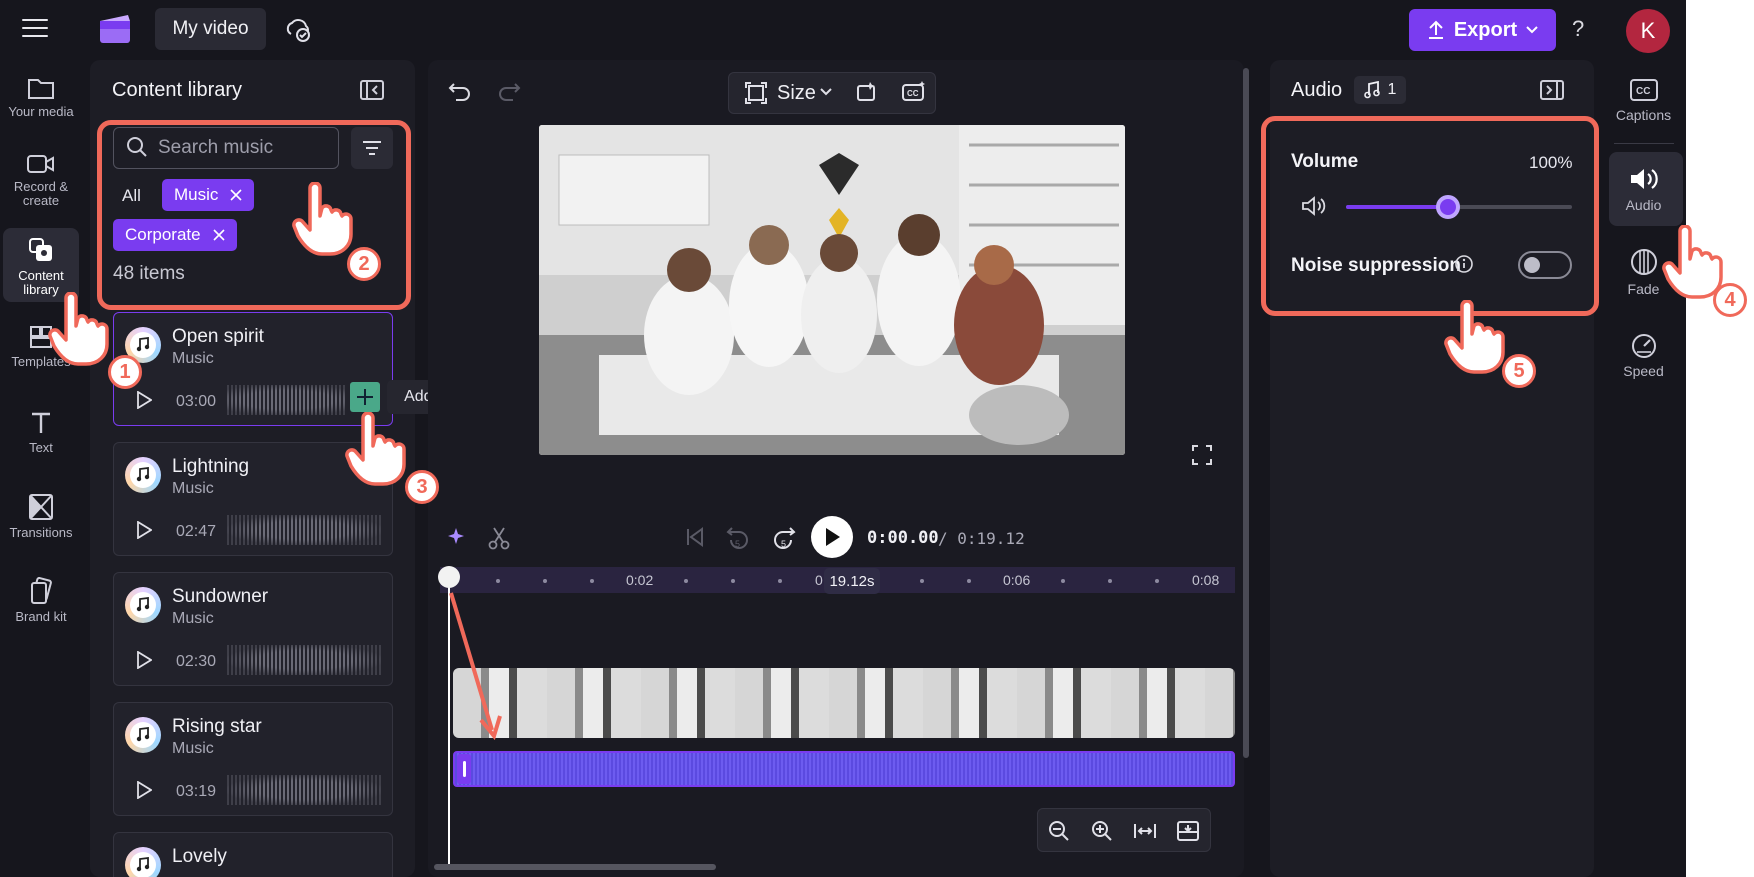 The image size is (1754, 877). I want to click on track-duration: 02:30, so click(196, 661).